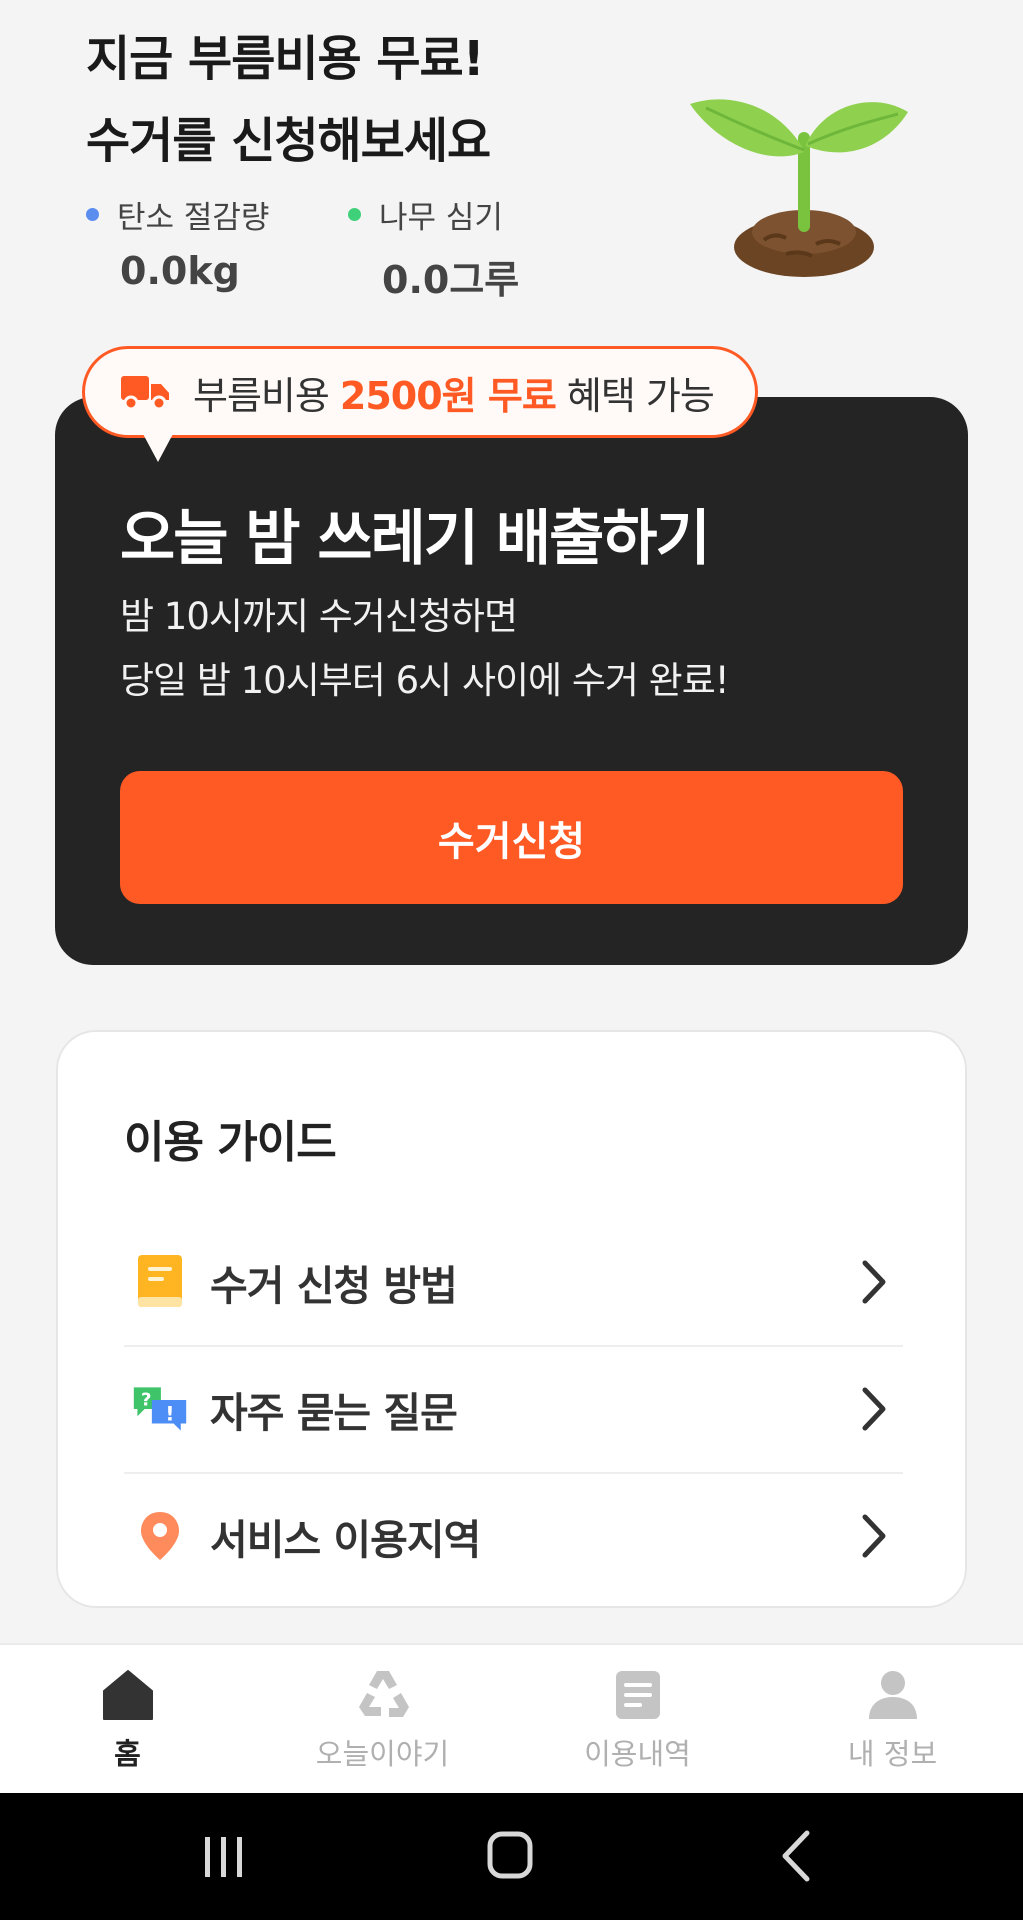 The height and width of the screenshot is (1920, 1023). I want to click on bottom-navigation: 홈 오늘이야기 이용내역 내 정보, so click(511, 1718).